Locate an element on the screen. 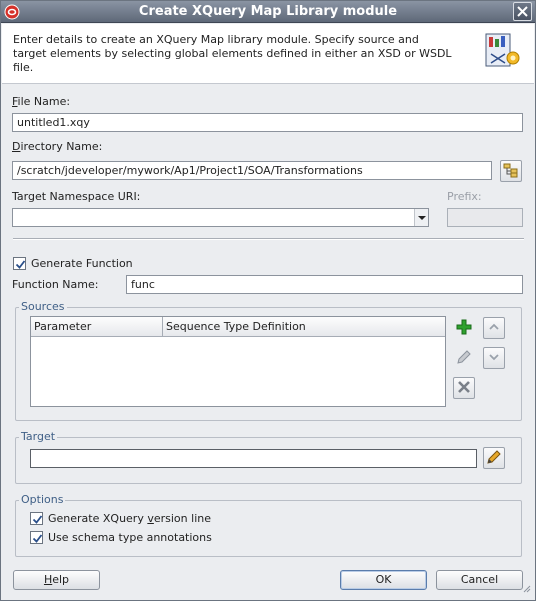 The width and height of the screenshot is (536, 601). chevron-up-icon is located at coordinates (494, 328).